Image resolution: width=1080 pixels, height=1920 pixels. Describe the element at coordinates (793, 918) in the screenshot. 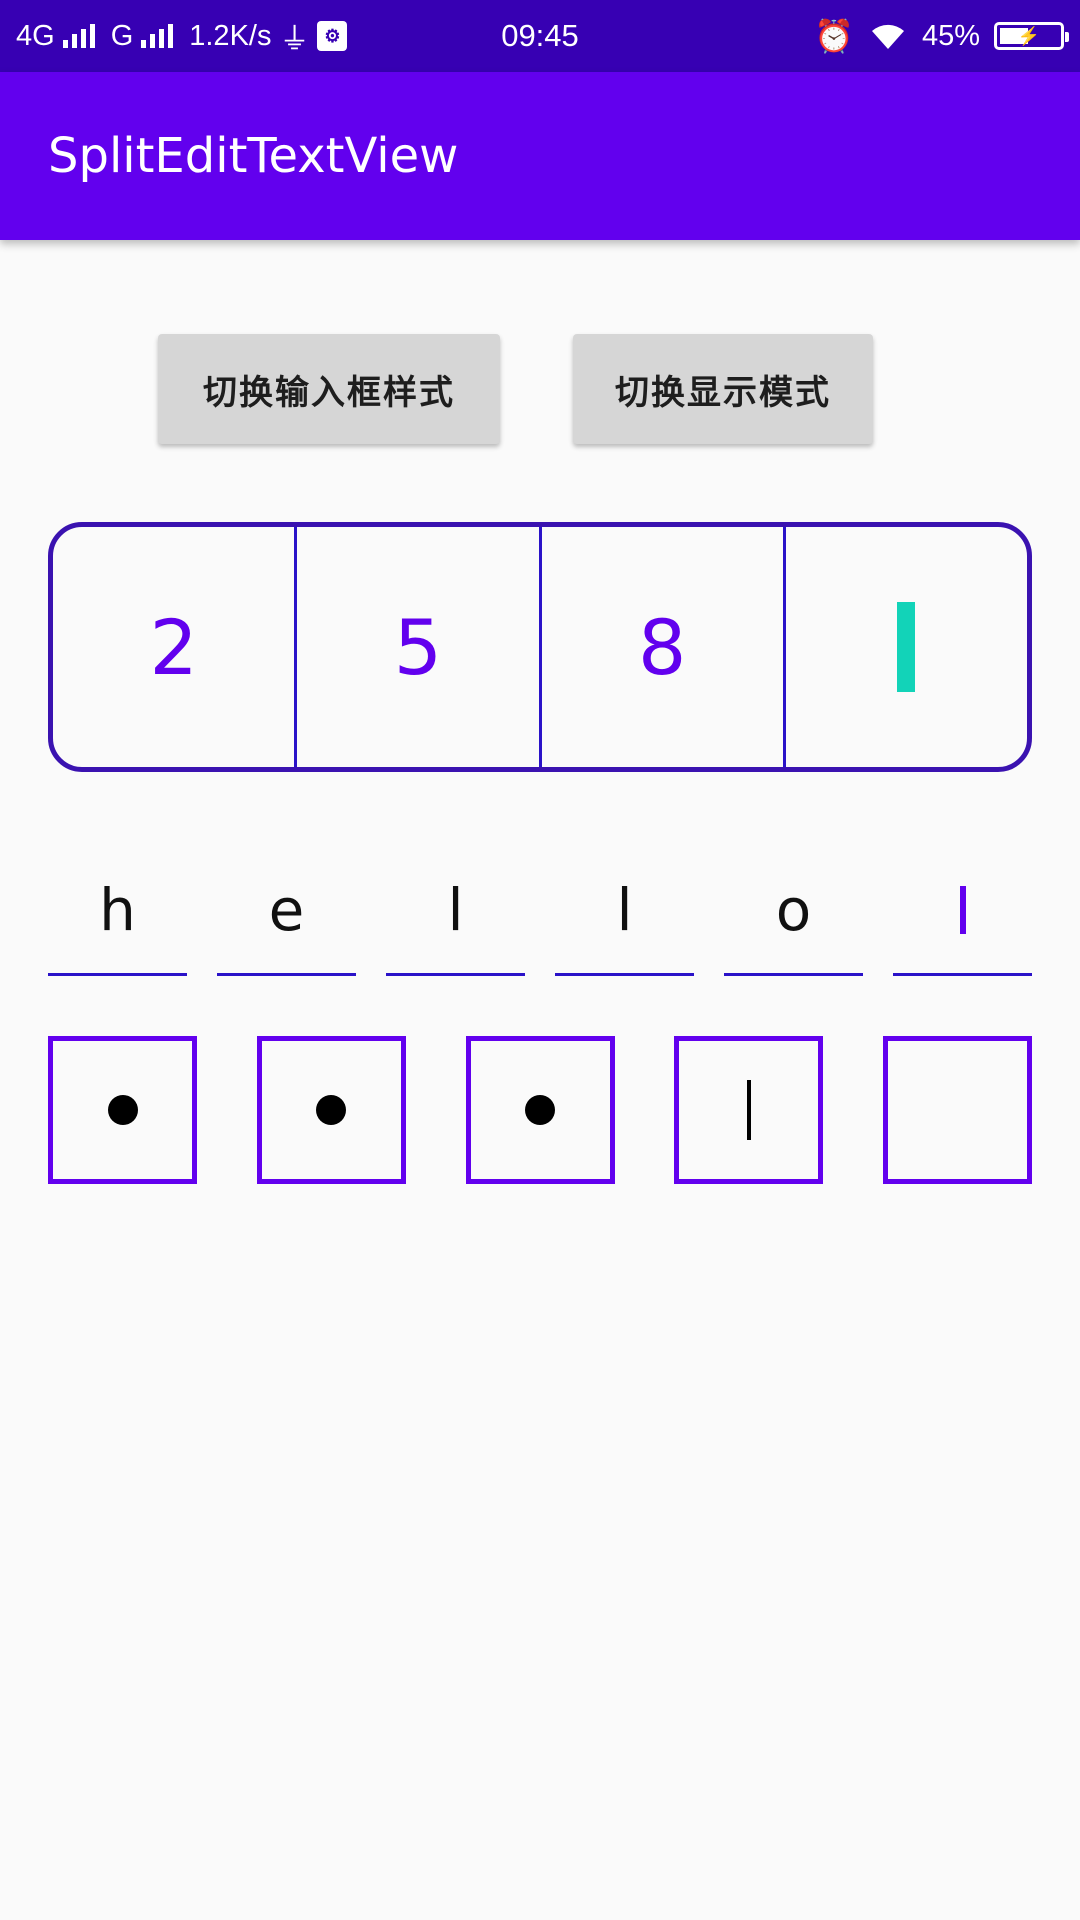

I see `underline-cell: o` at that location.